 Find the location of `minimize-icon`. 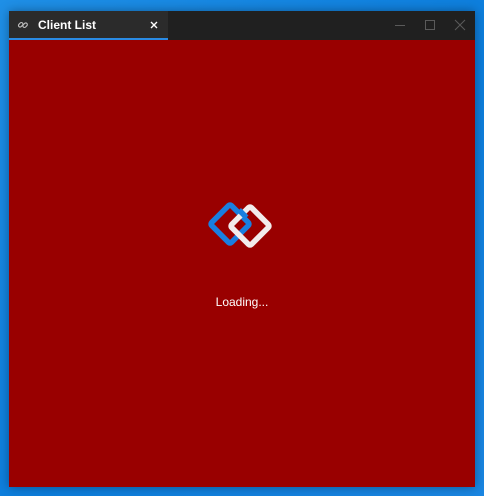

minimize-icon is located at coordinates (400, 25).